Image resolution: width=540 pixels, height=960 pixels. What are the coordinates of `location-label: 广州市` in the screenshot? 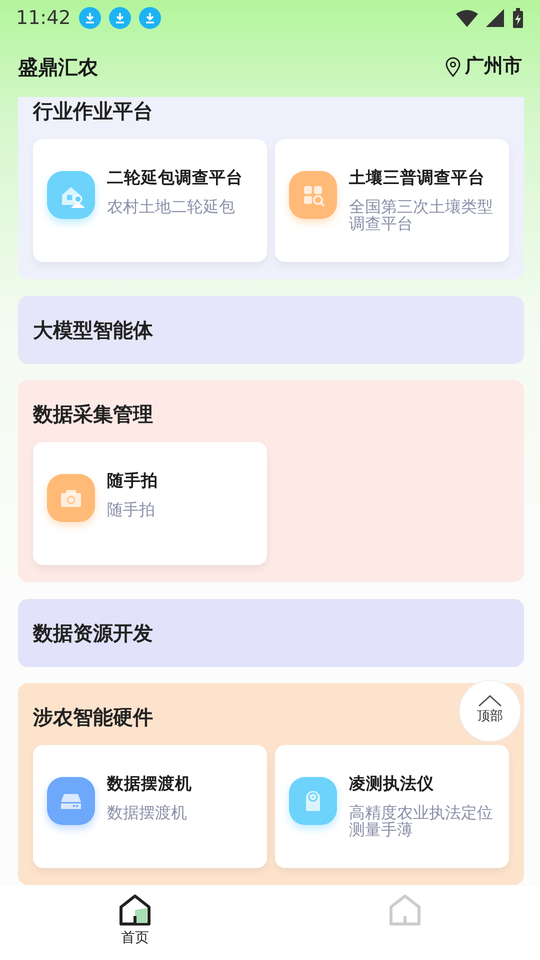 It's located at (493, 66).